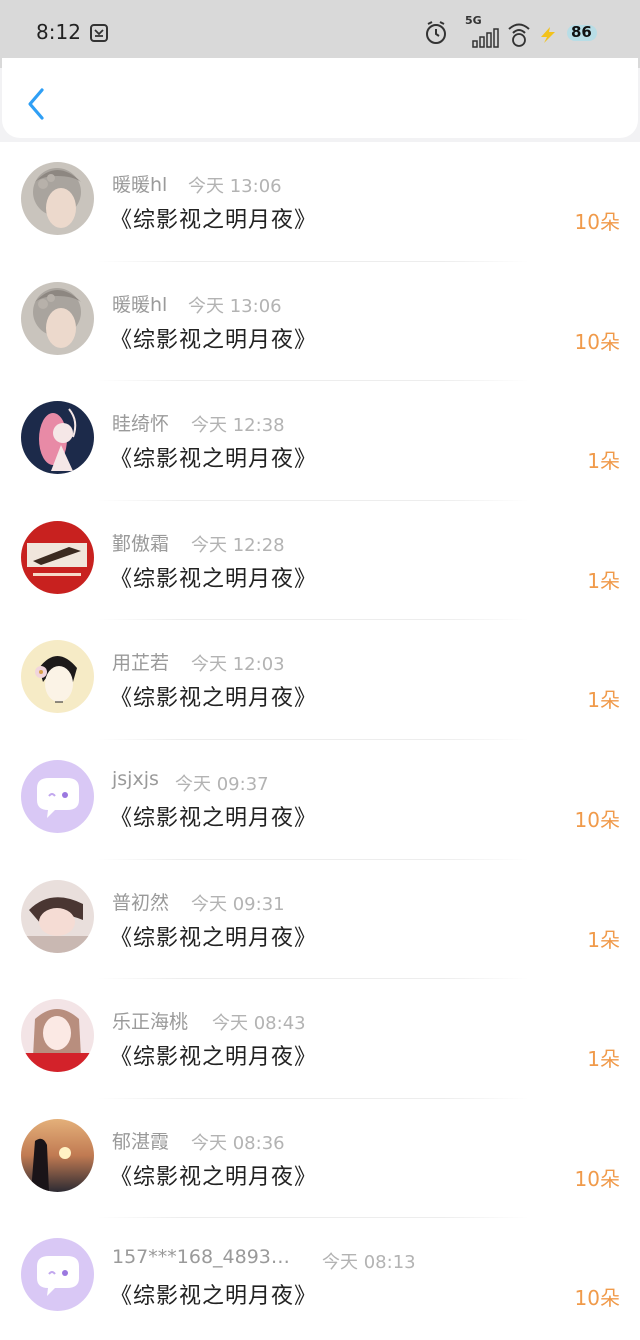  What do you see at coordinates (141, 663) in the screenshot?
I see `user-name: 用芷若` at bounding box center [141, 663].